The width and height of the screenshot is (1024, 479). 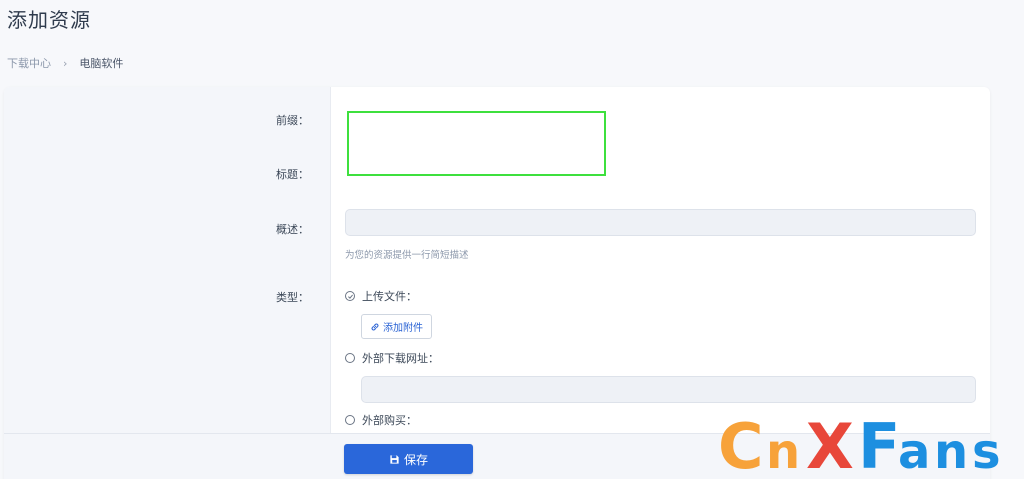 What do you see at coordinates (830, 443) in the screenshot?
I see `svg-text: X` at bounding box center [830, 443].